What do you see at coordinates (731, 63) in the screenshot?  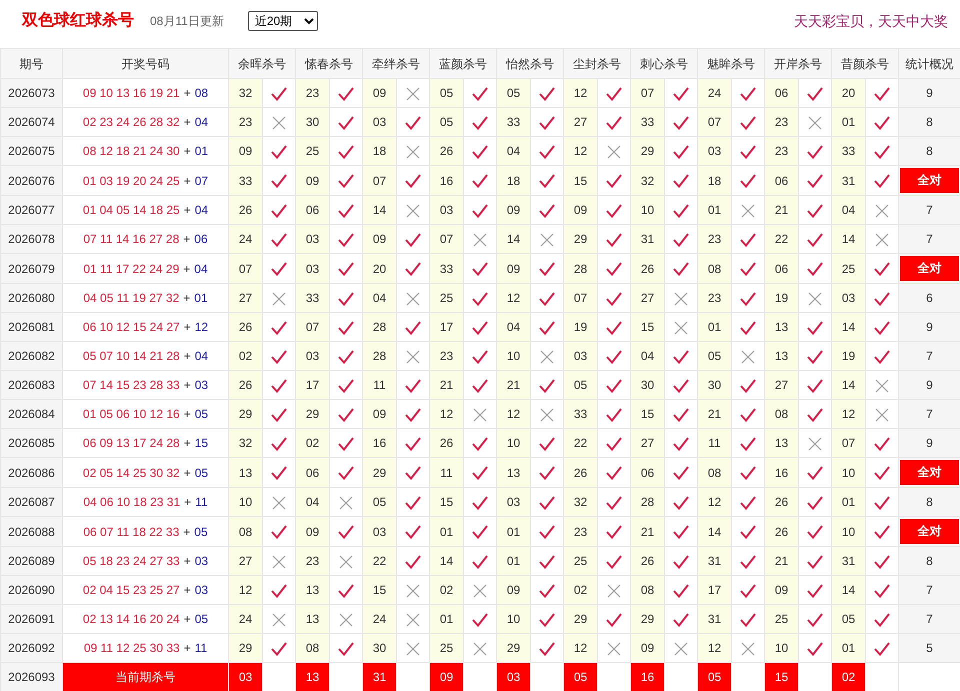 I see `predictor-header: 魅眸杀号` at bounding box center [731, 63].